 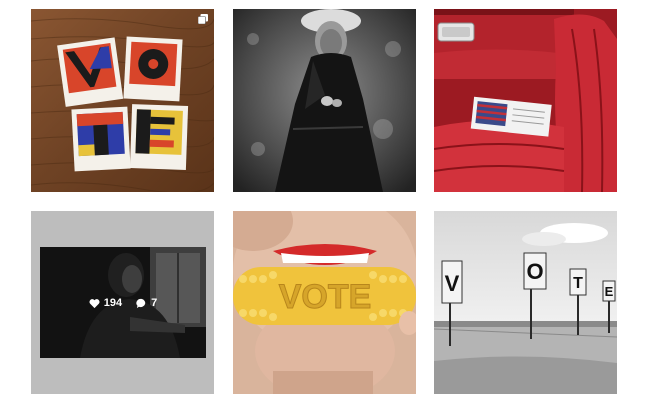 I want to click on red-car-seat-image, so click(x=525, y=100).